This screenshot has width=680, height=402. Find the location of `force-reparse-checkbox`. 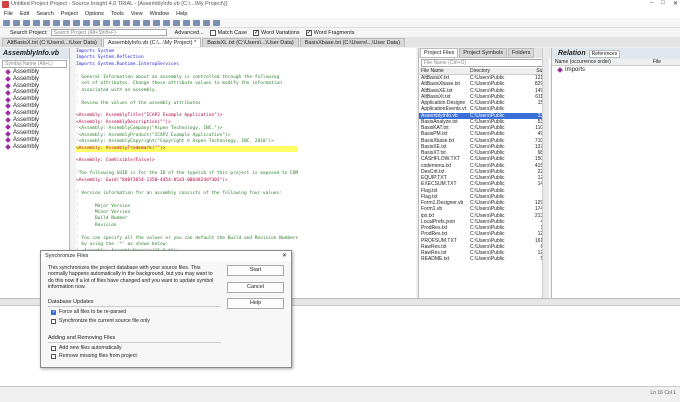

force-reparse-checkbox is located at coordinates (53, 312).